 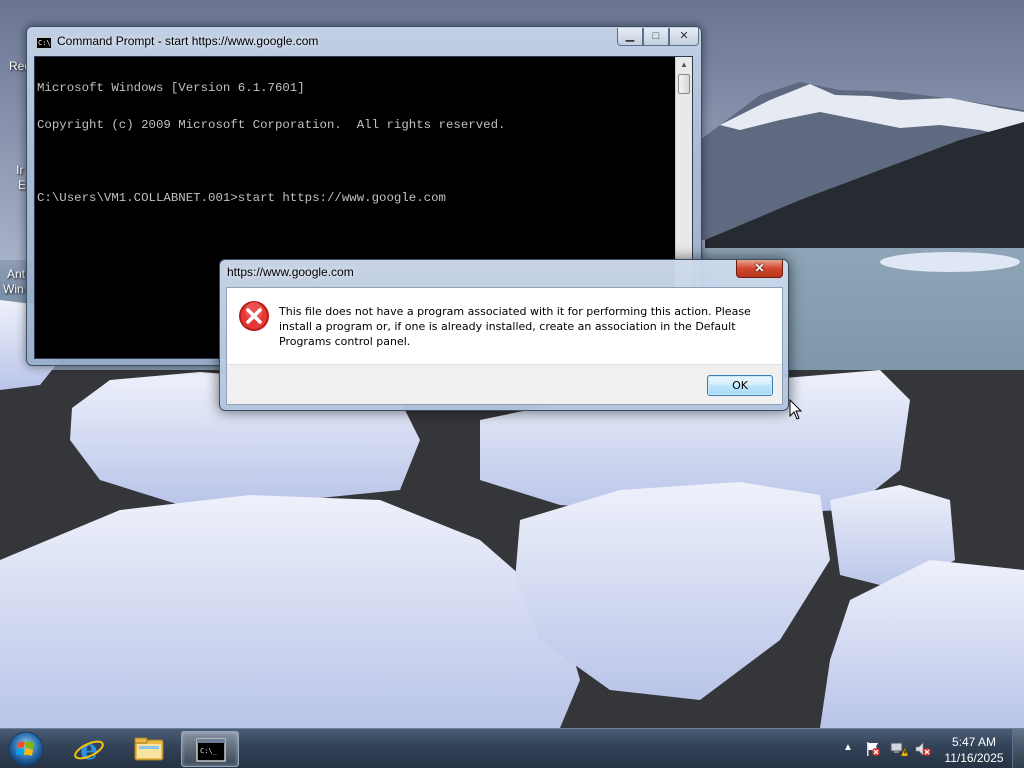 What do you see at coordinates (290, 272) in the screenshot?
I see `dialog-title: https://www.google.com` at bounding box center [290, 272].